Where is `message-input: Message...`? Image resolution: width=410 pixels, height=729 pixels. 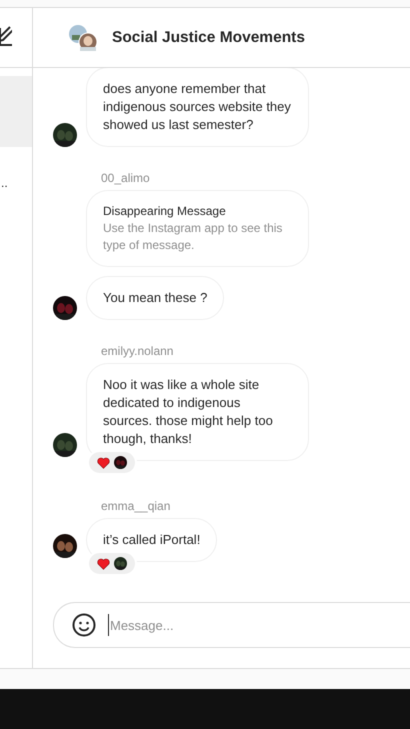
message-input: Message... is located at coordinates (259, 625).